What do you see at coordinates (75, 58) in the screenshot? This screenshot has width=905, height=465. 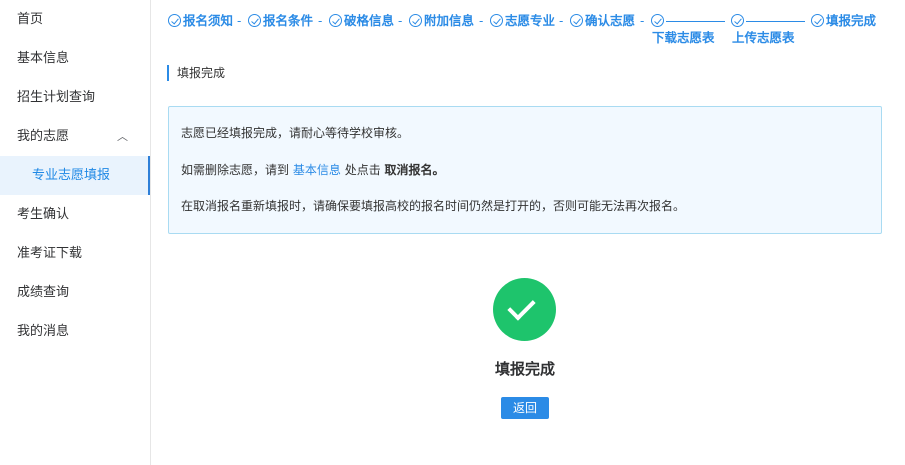 I see `sidebar-item-basic-info: 基本信息` at bounding box center [75, 58].